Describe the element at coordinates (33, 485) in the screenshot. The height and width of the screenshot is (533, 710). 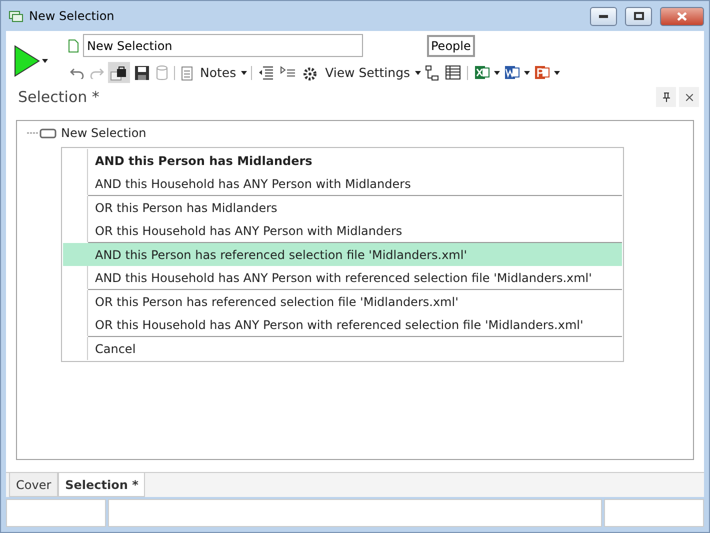
I see `tab: Cover` at that location.